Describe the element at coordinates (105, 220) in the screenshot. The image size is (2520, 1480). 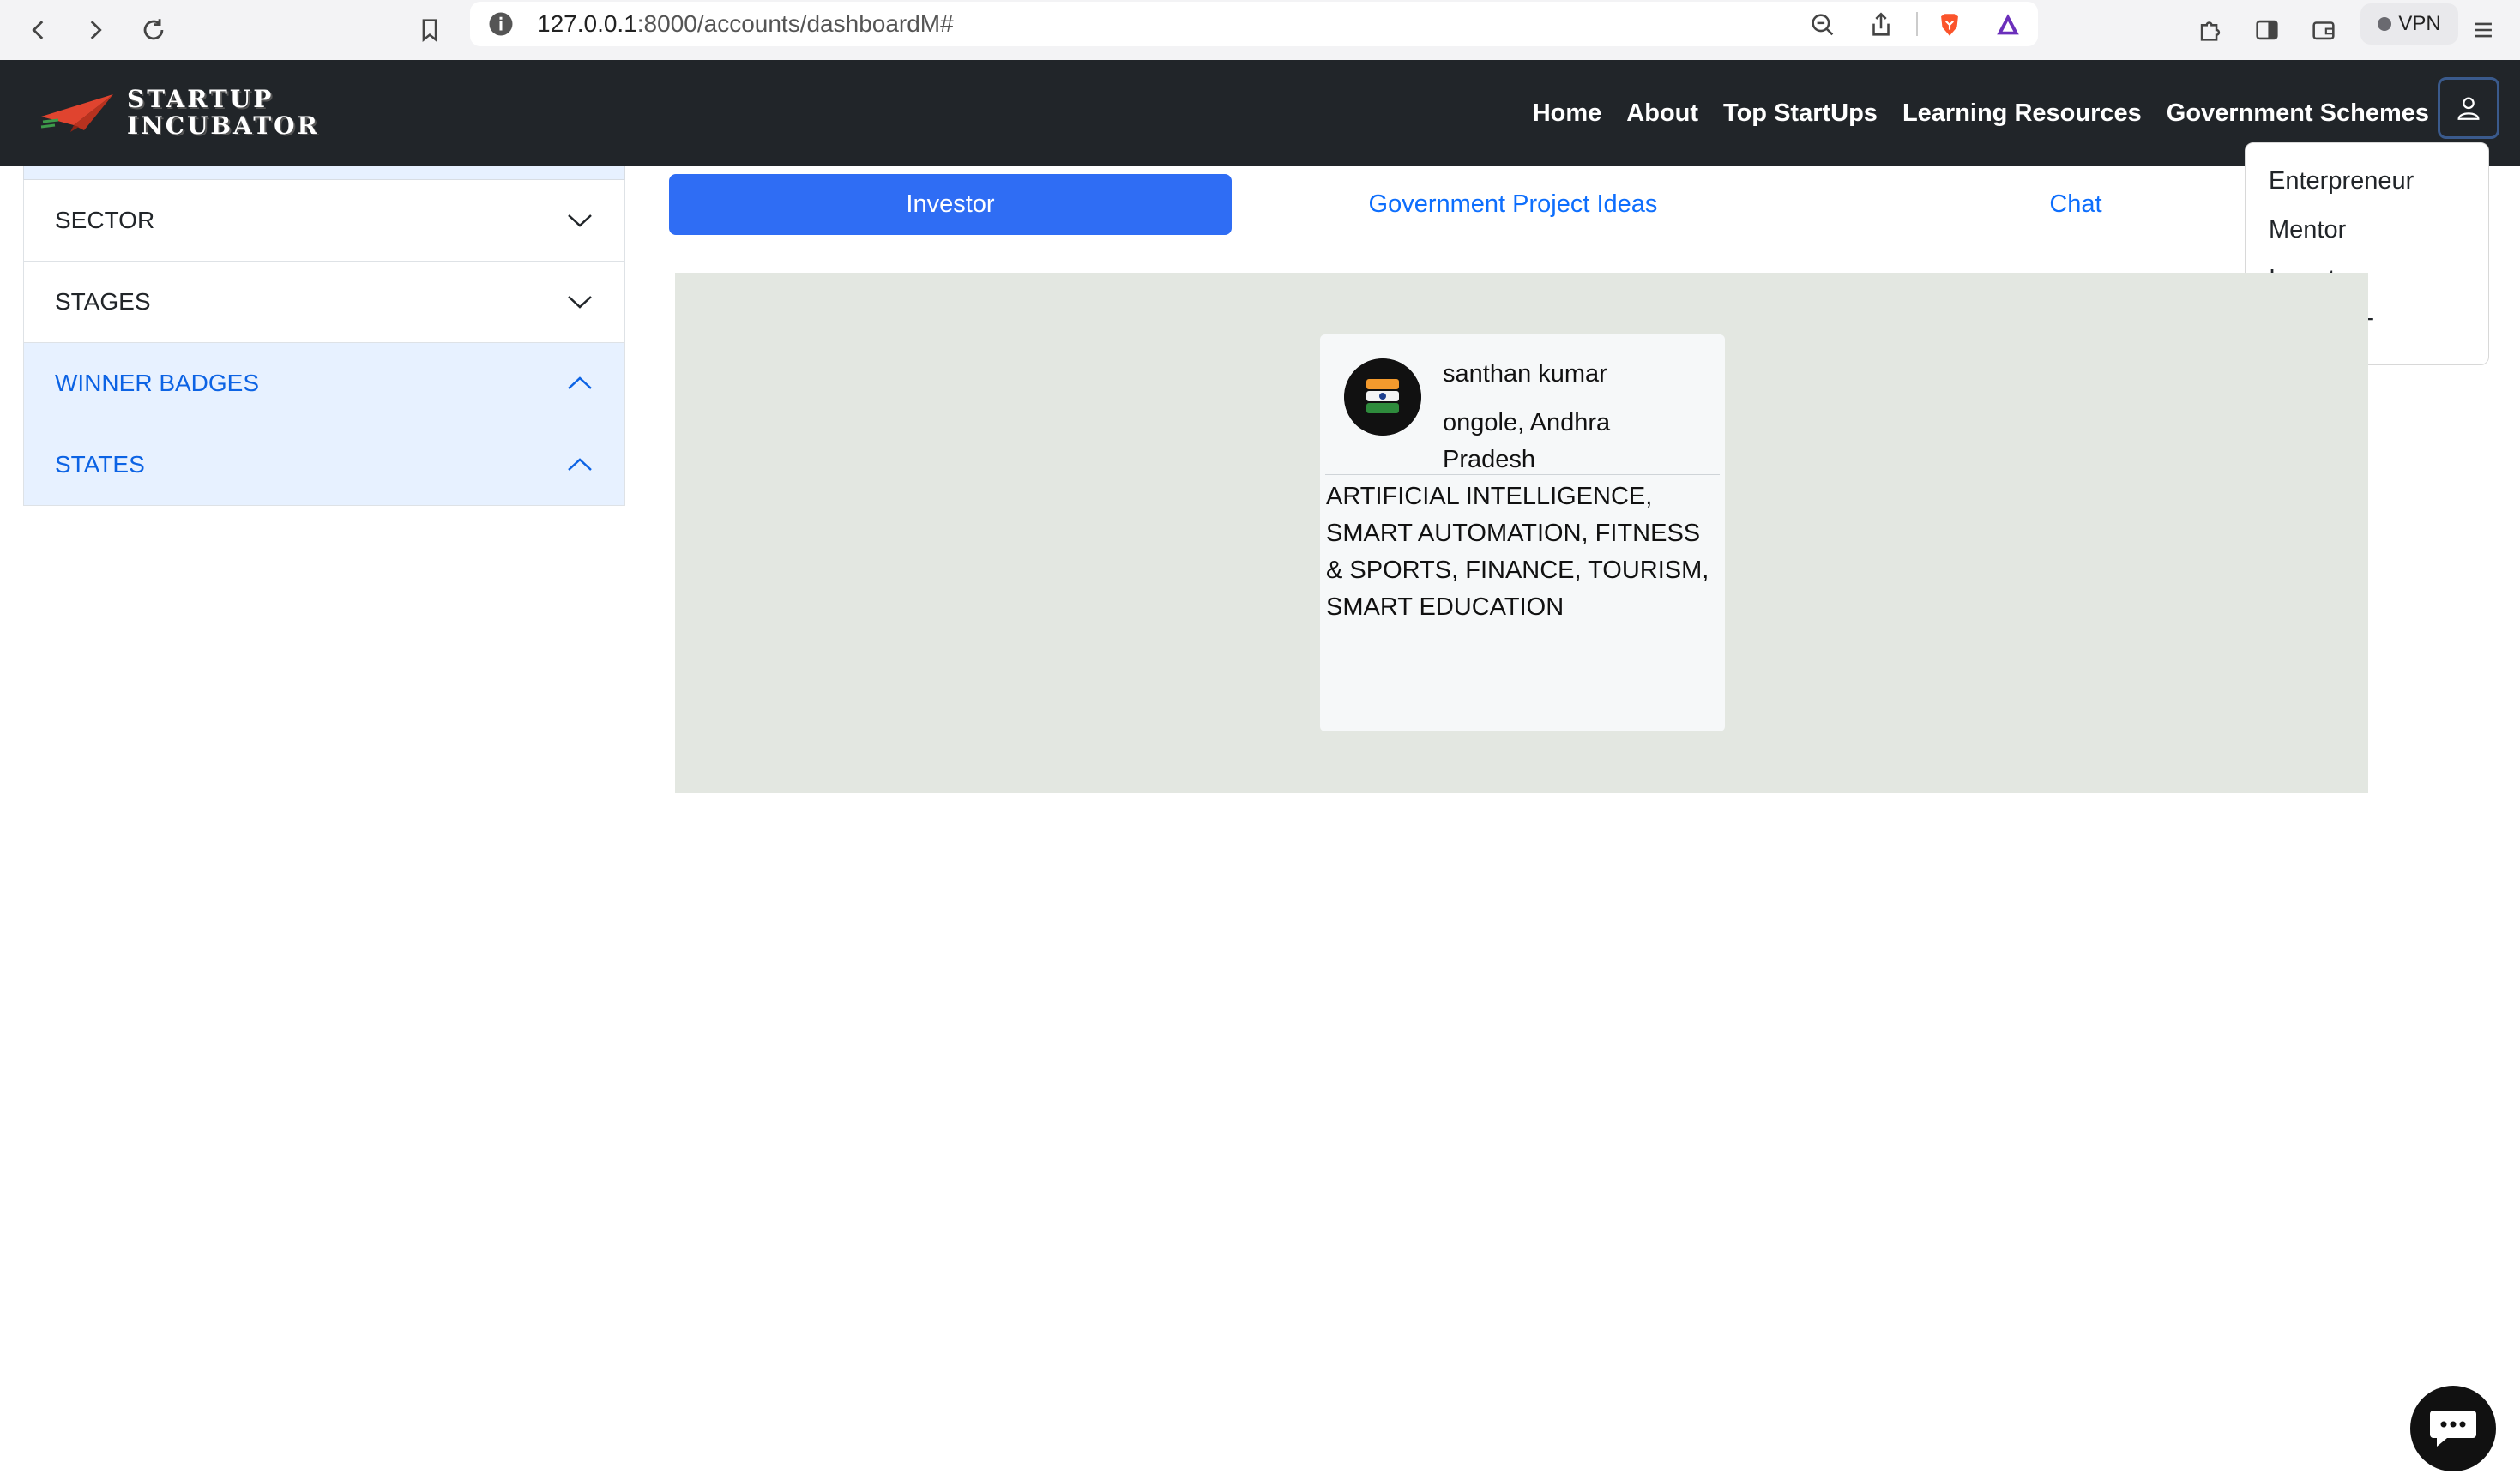
I see `accordion-label: SECTOR` at that location.